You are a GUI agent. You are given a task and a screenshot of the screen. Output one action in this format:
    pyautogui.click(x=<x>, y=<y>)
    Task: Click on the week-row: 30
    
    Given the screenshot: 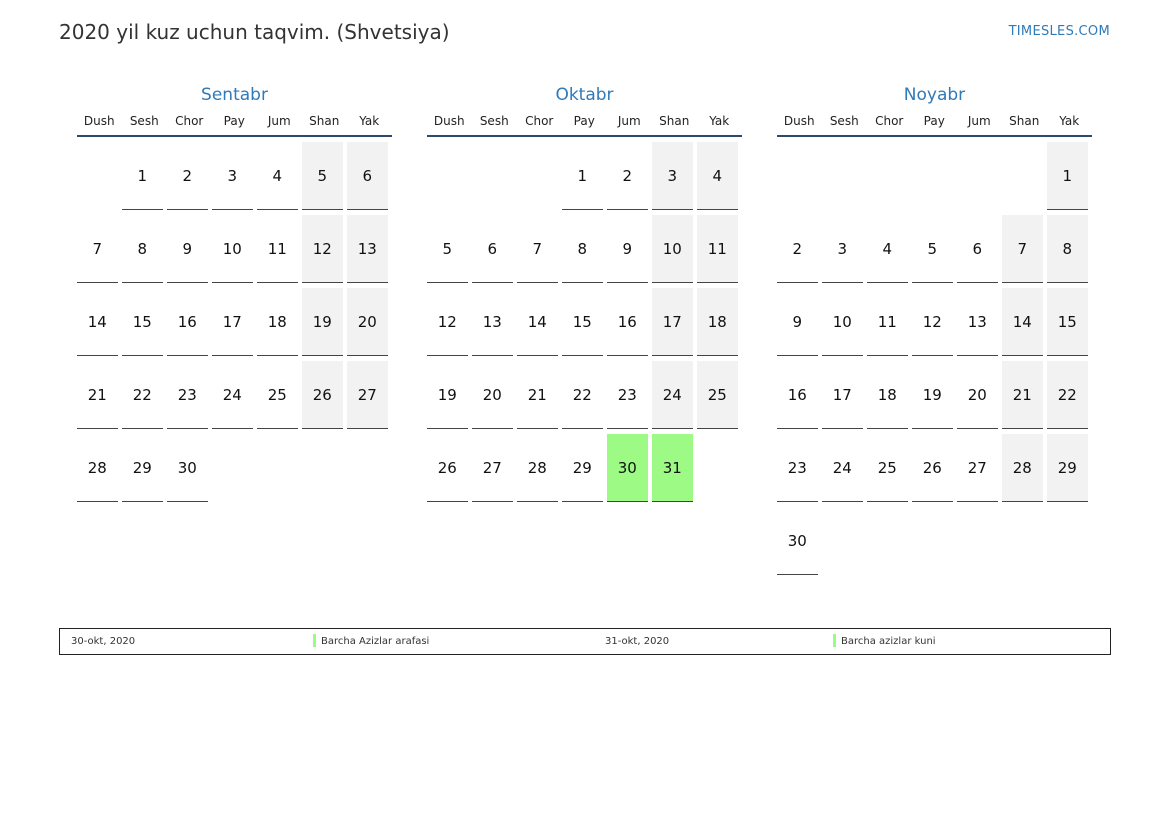 What is the action you would take?
    pyautogui.click(x=934, y=543)
    